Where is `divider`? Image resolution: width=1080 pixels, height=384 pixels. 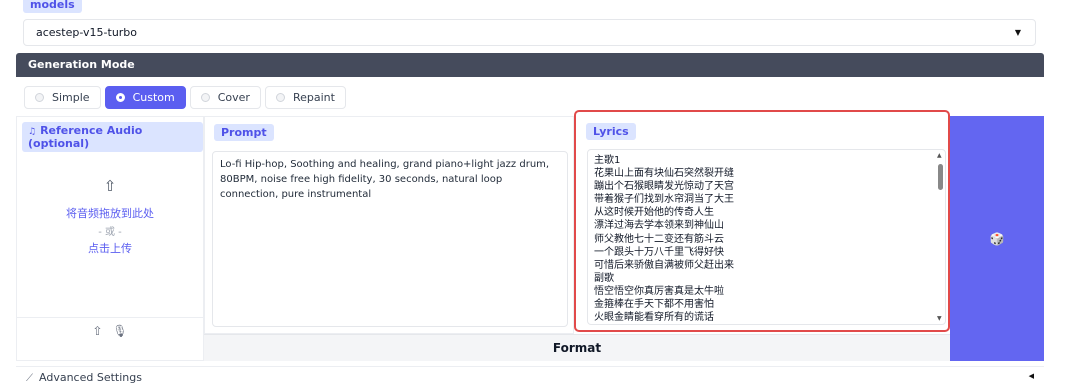 divider is located at coordinates (110, 317).